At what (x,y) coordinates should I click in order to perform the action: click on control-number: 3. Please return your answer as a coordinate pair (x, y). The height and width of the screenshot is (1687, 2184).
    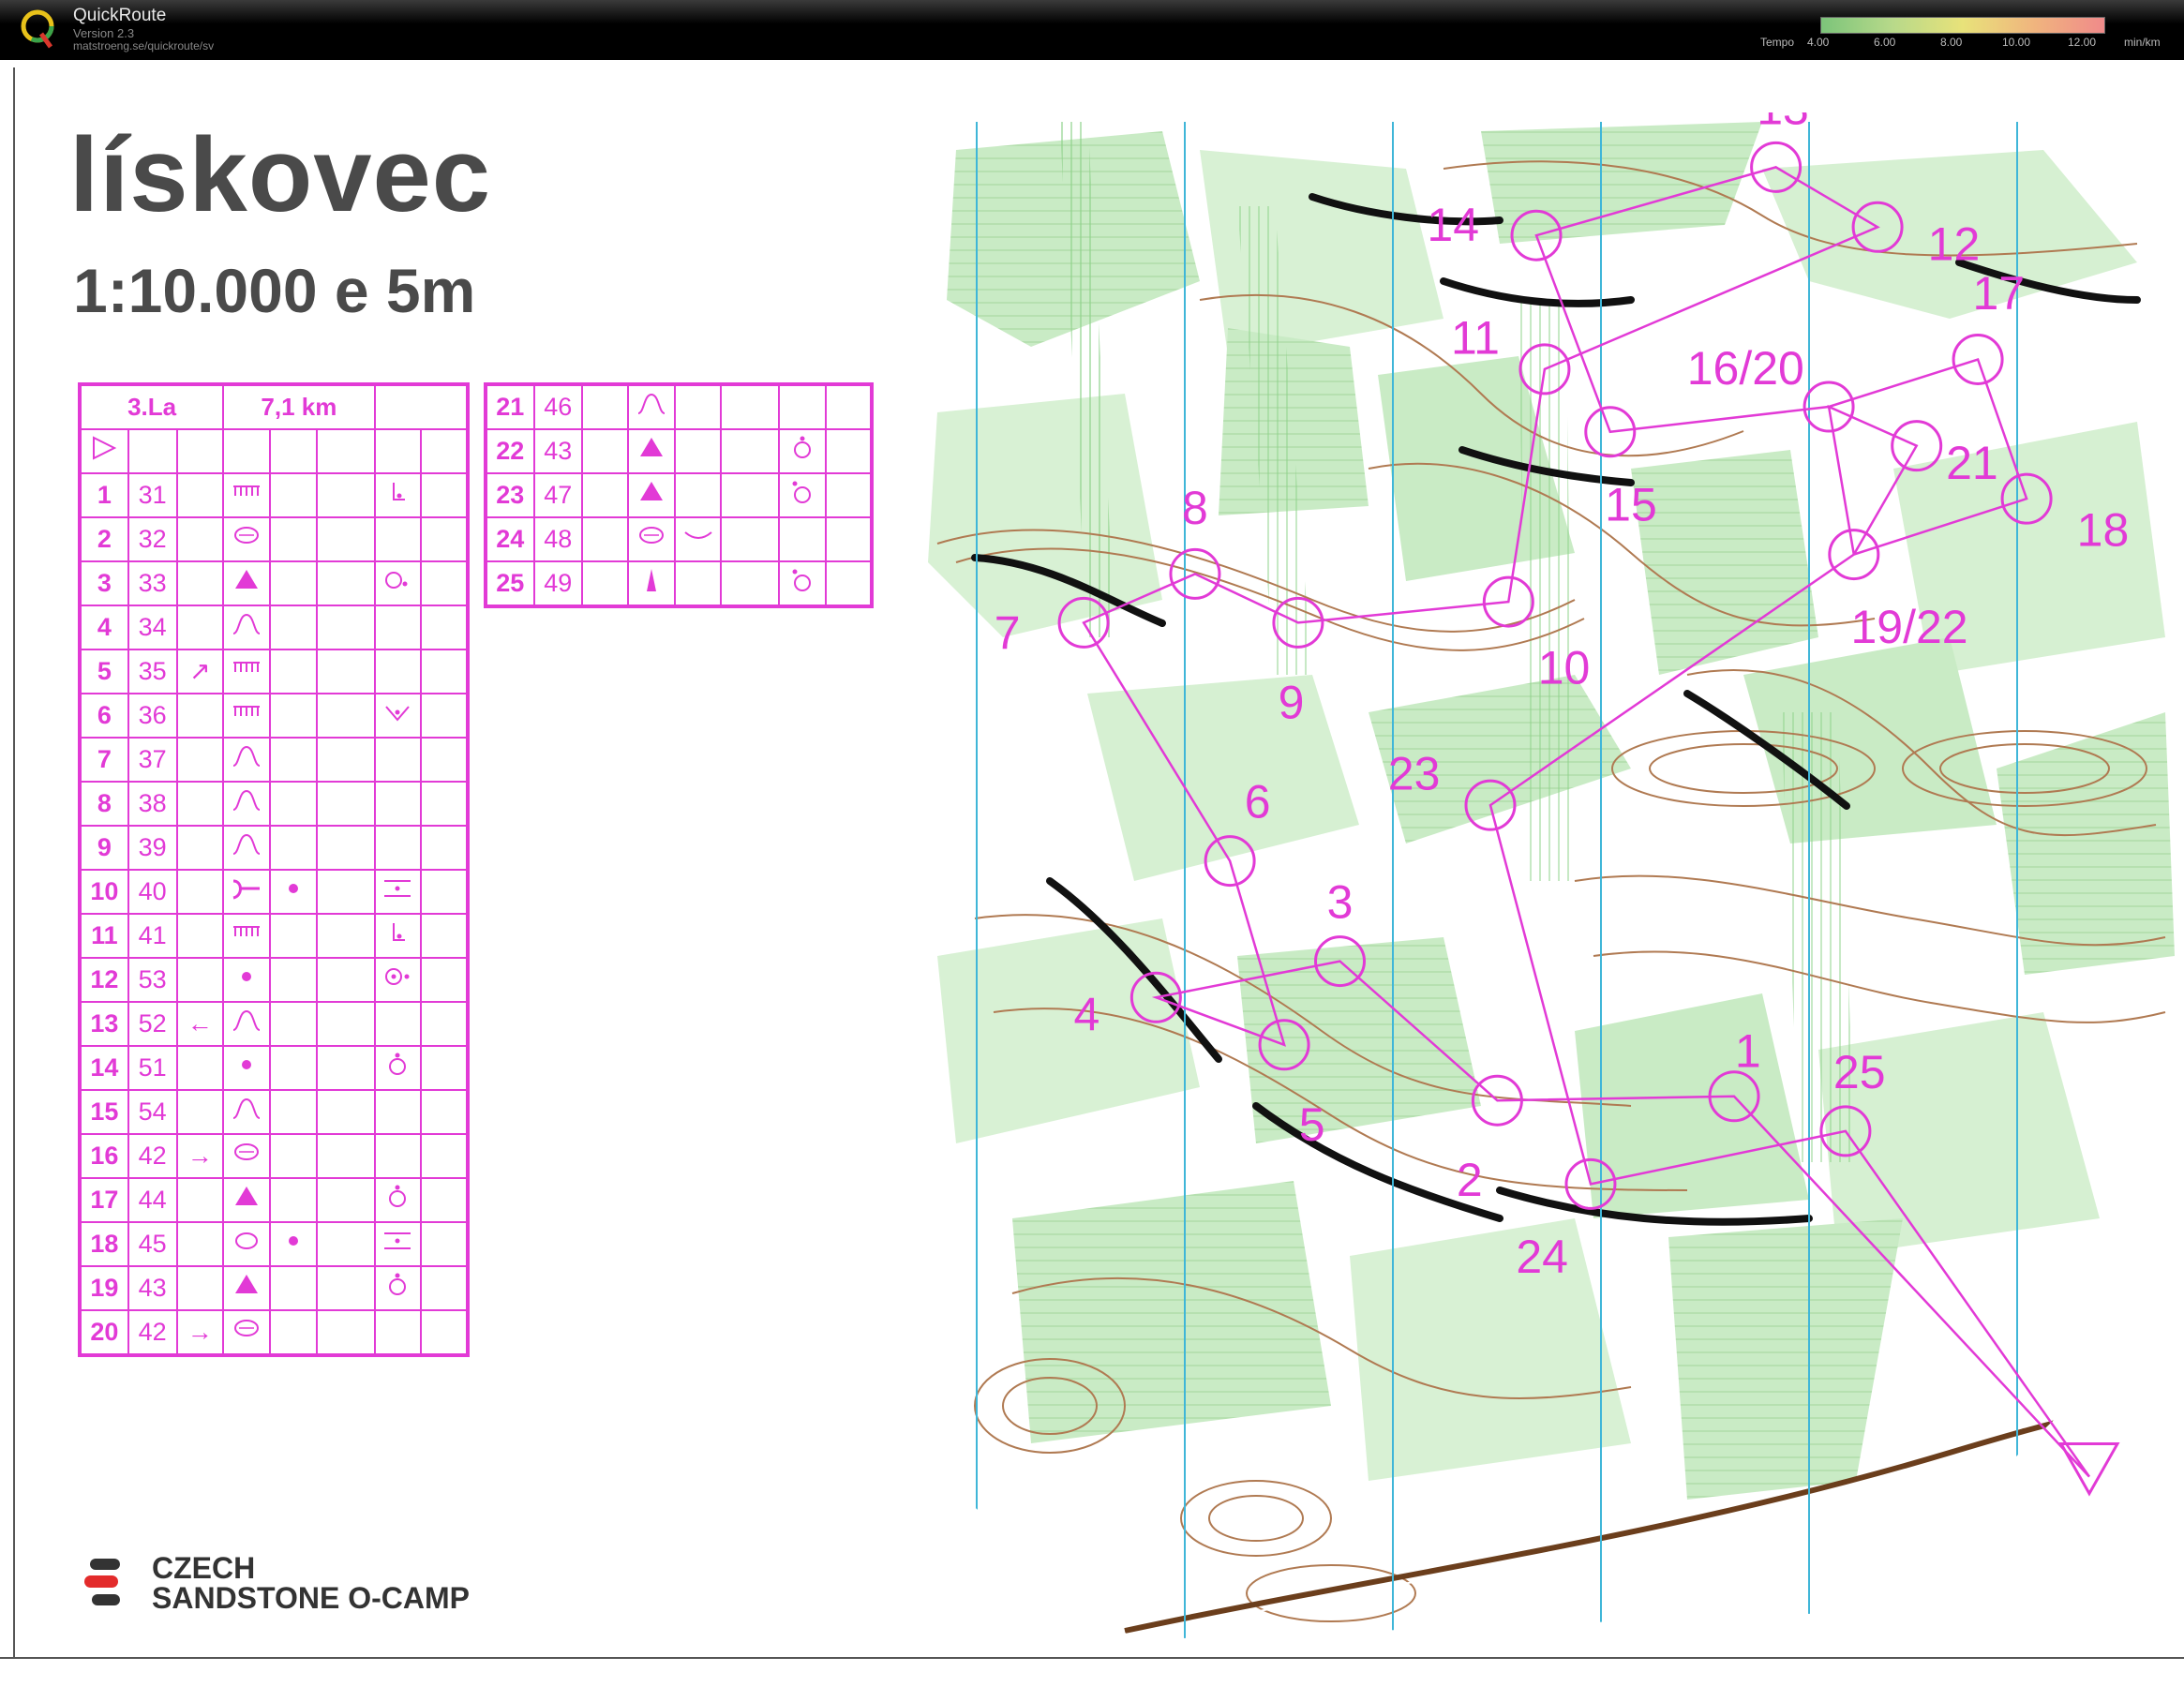
    Looking at the image, I should click on (104, 583).